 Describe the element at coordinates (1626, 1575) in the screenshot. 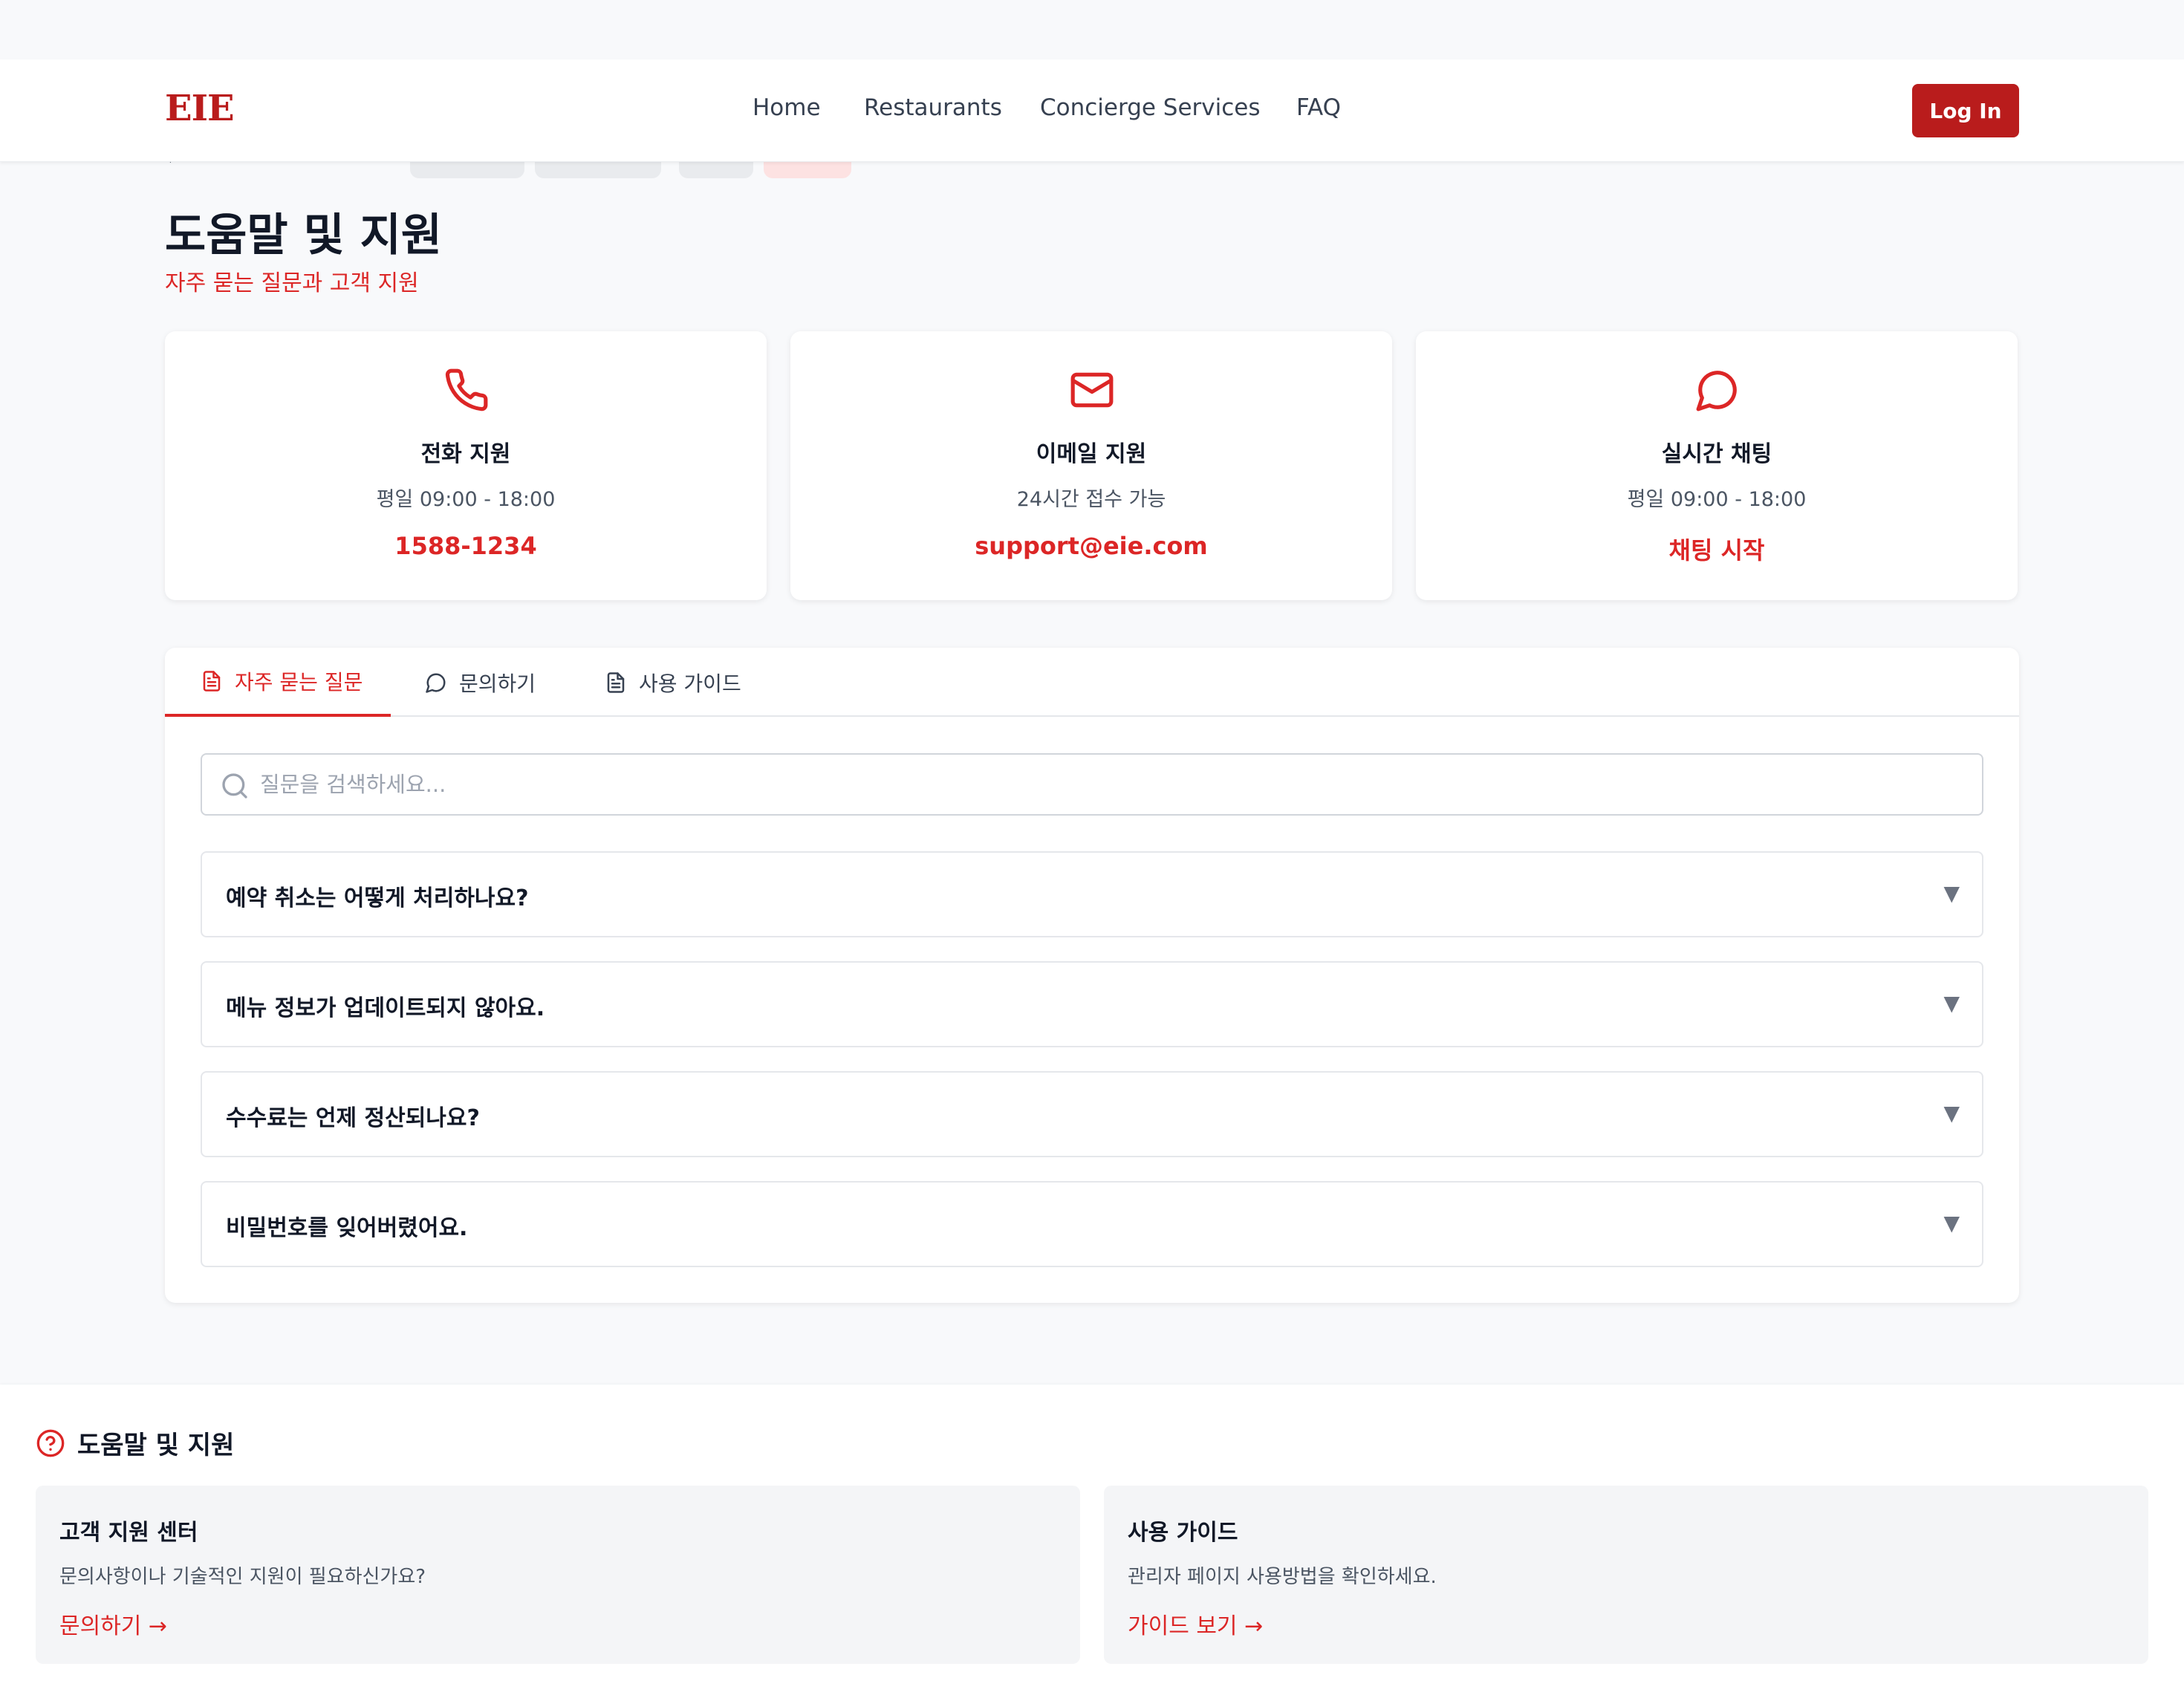

I see `user-guide-card: 사용 가이드 관리자 페이지 사용방법을 확인하세요. 가이드 보기 →` at that location.